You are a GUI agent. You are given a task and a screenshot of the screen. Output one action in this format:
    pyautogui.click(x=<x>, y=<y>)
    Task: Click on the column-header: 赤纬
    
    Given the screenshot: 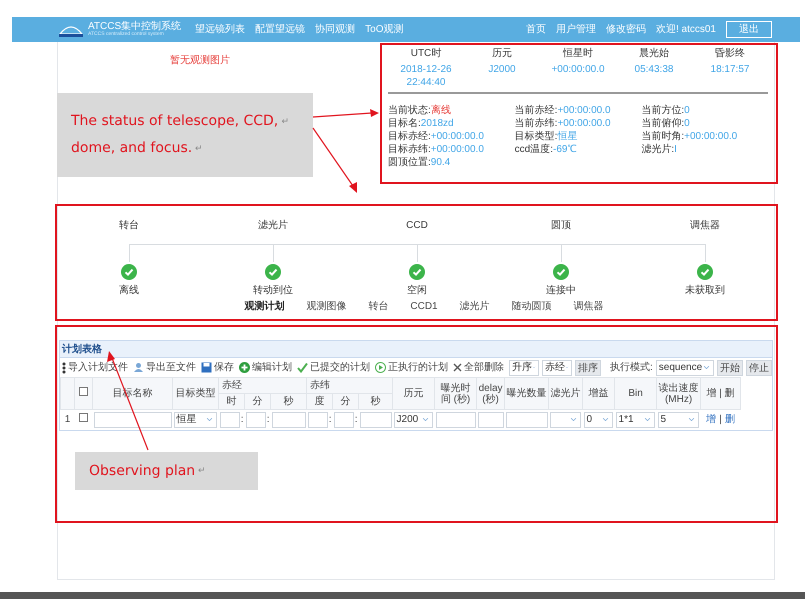 What is the action you would take?
    pyautogui.click(x=320, y=385)
    